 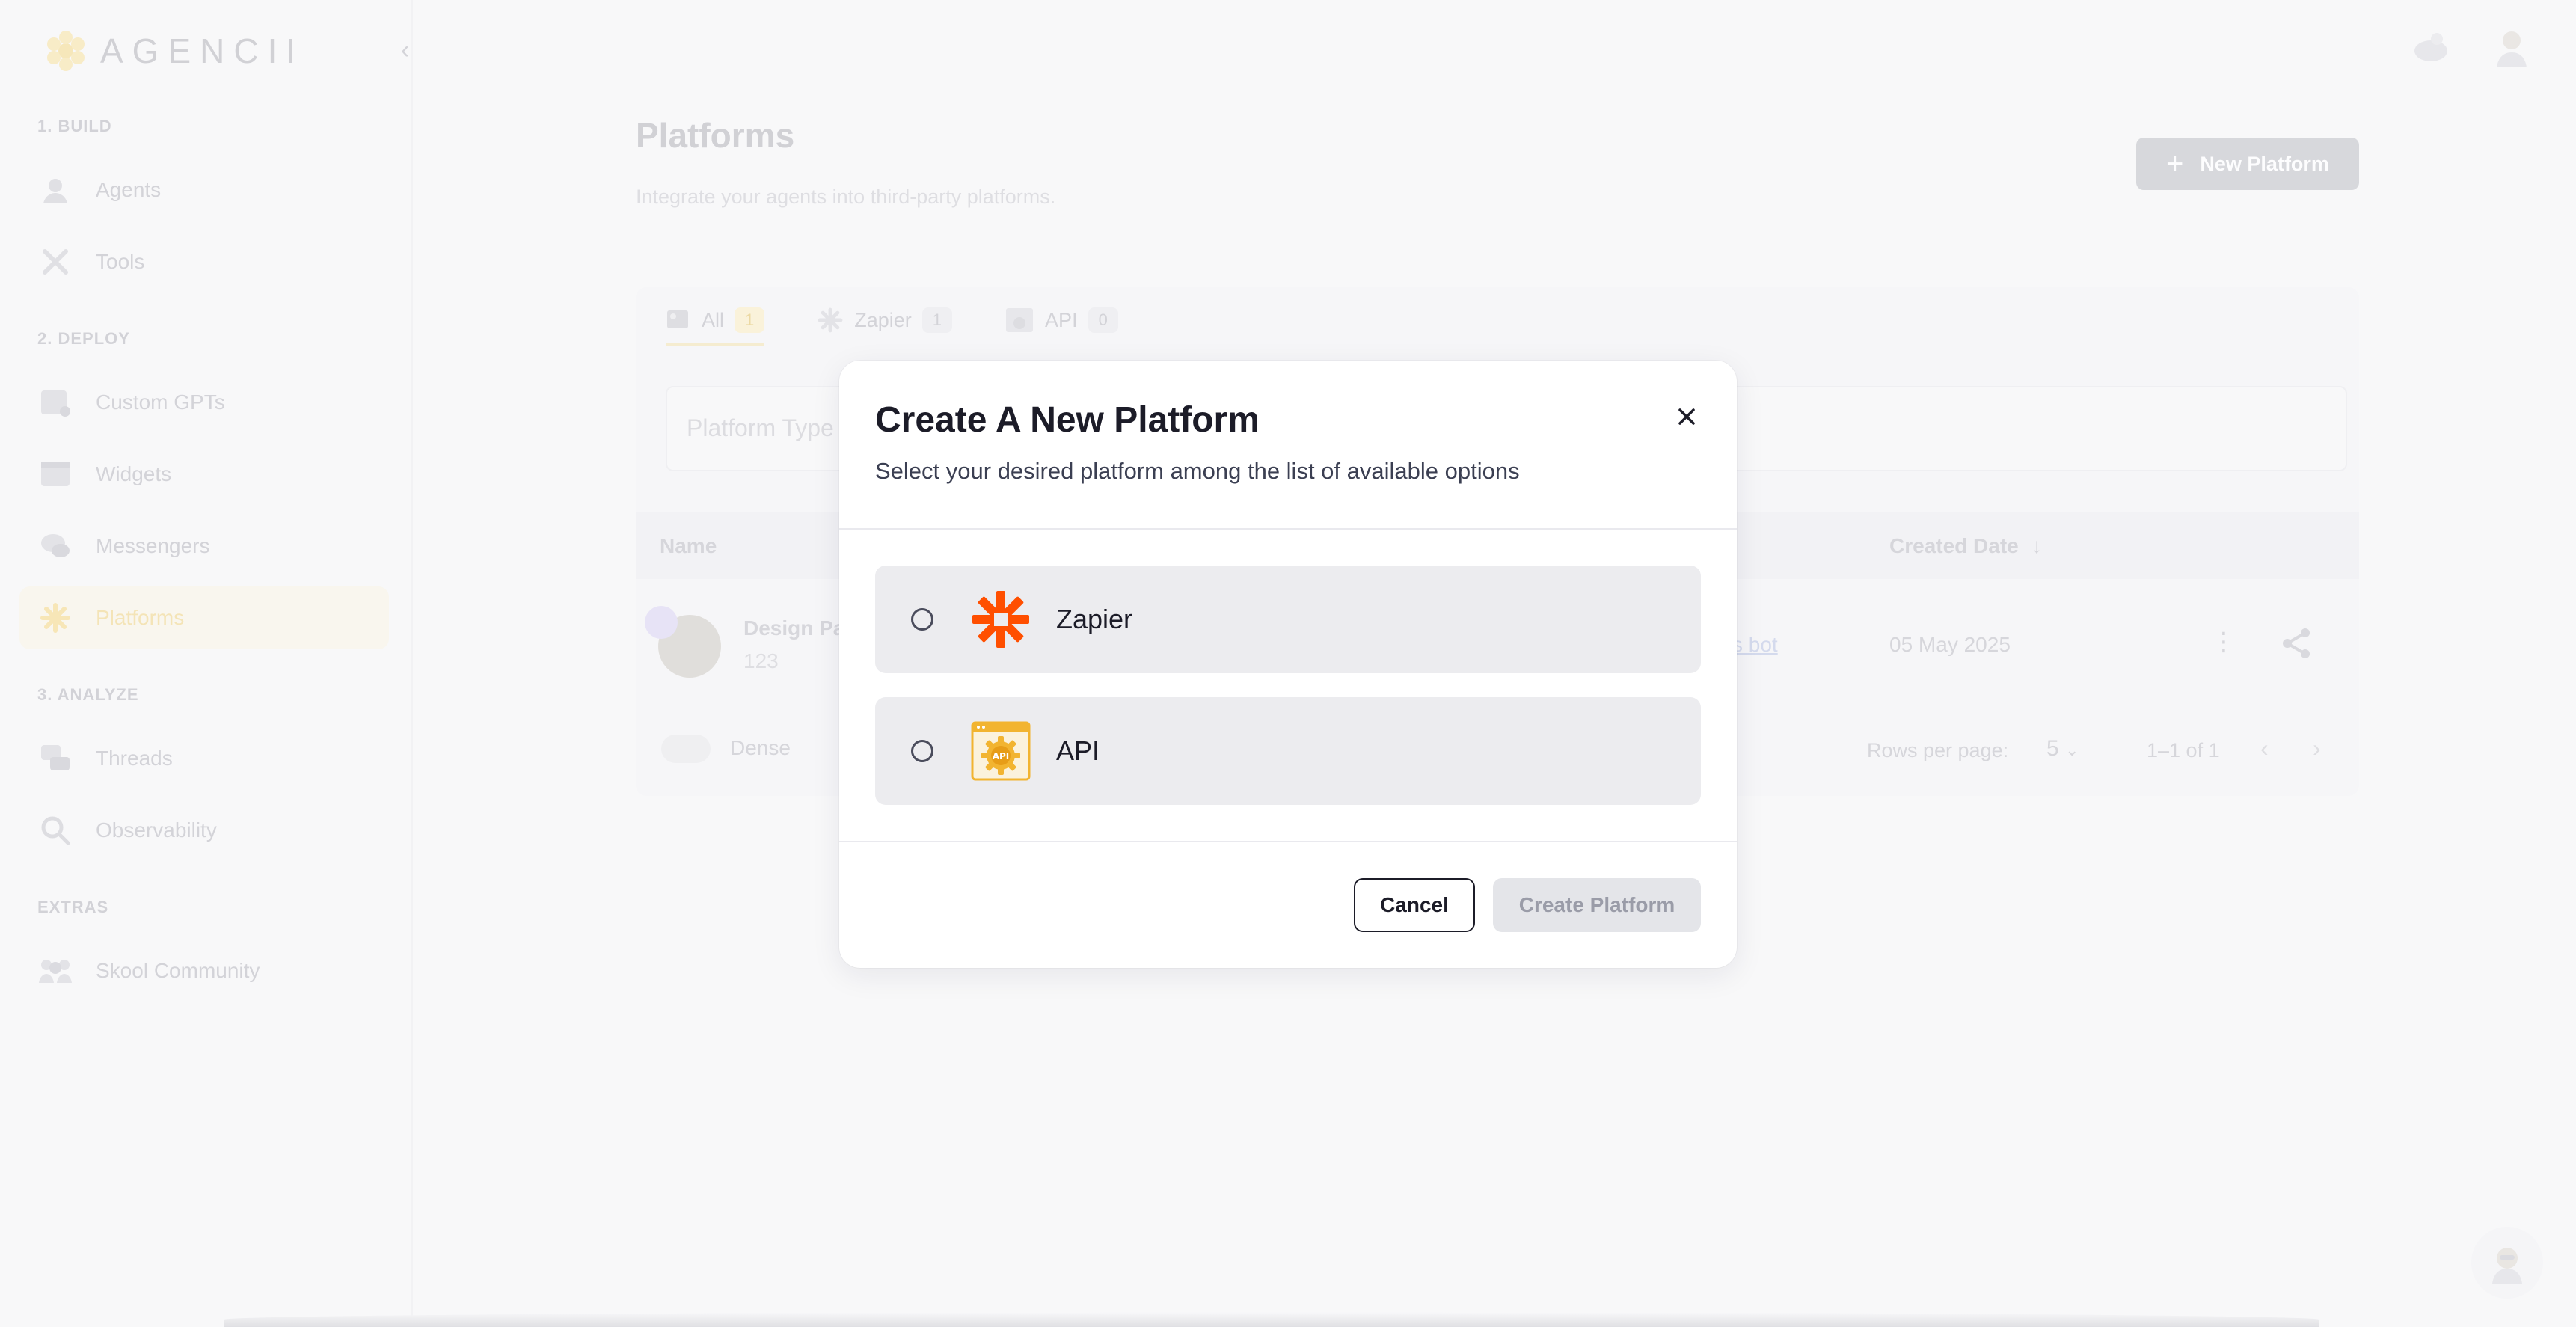 I want to click on api-radio, so click(x=922, y=751).